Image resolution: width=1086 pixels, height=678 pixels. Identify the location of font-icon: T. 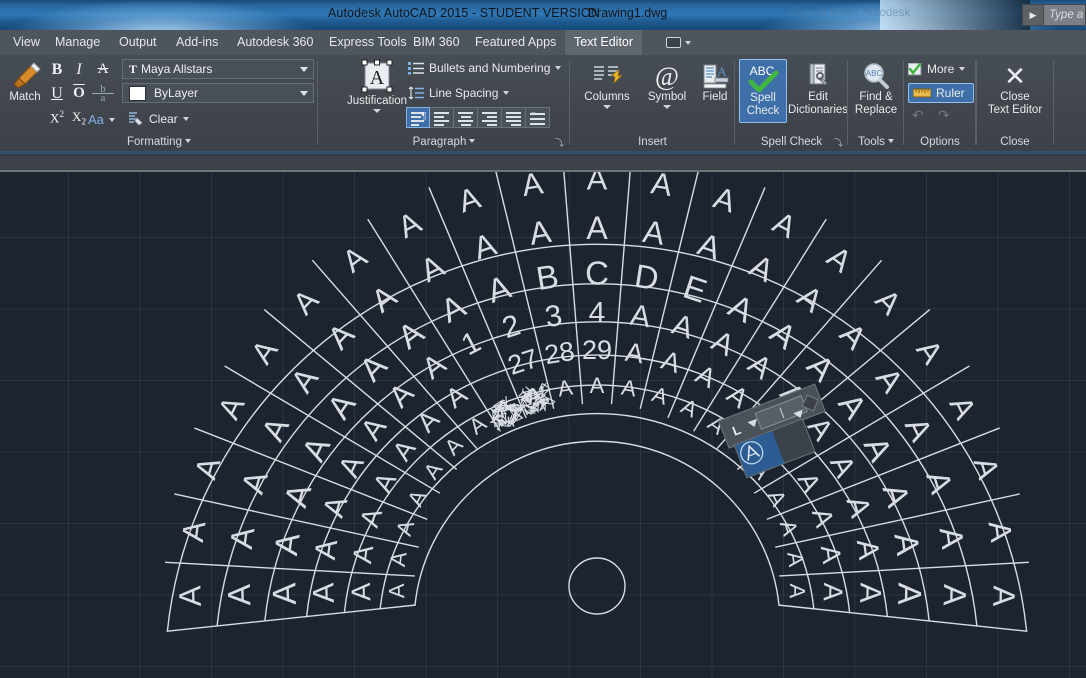
(133, 68).